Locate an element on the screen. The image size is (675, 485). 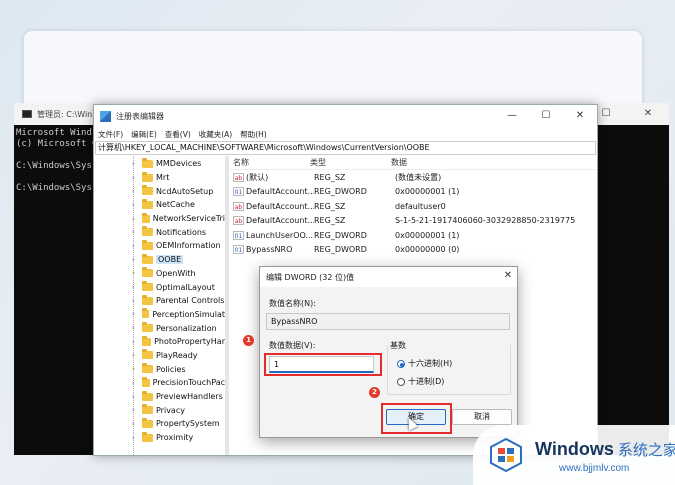
radio-decimal: 十进制(D) is located at coordinates (420, 381).